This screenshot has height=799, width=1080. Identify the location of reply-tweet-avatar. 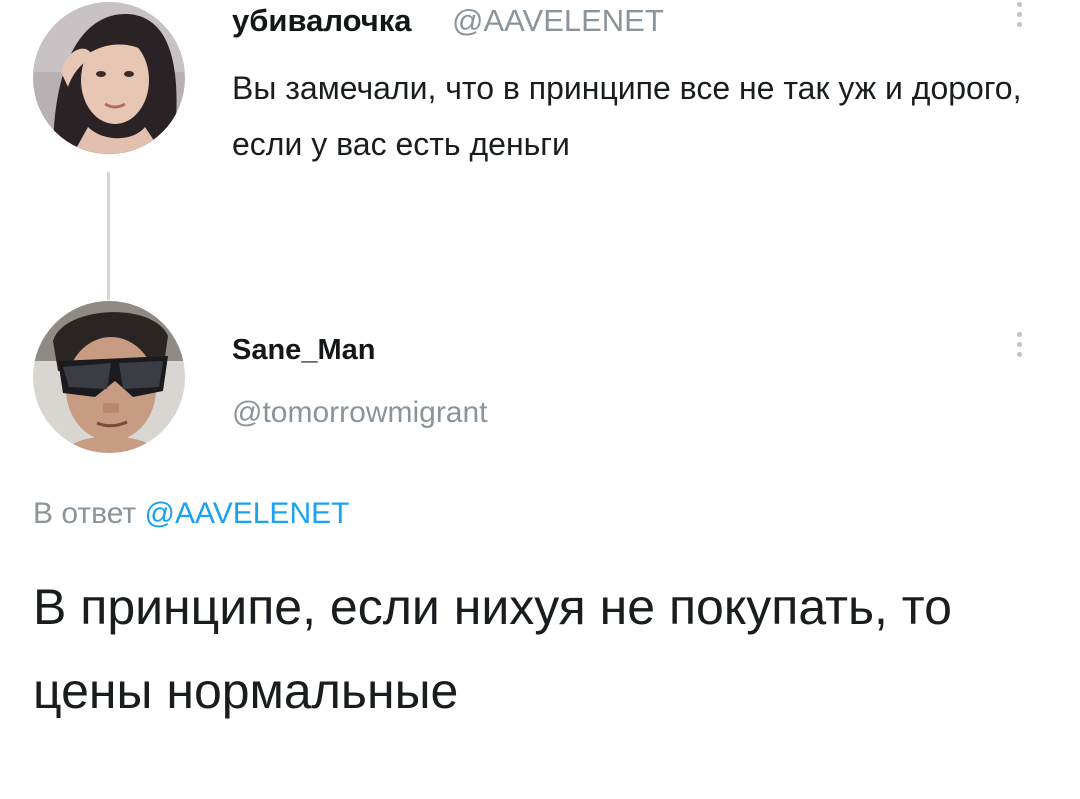
(109, 377).